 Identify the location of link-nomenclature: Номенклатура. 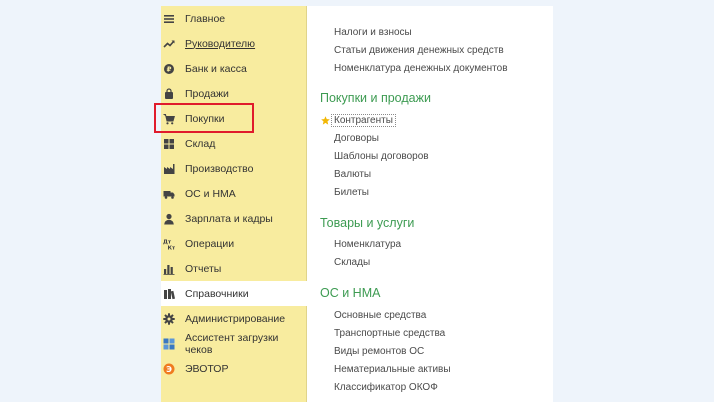
(367, 244).